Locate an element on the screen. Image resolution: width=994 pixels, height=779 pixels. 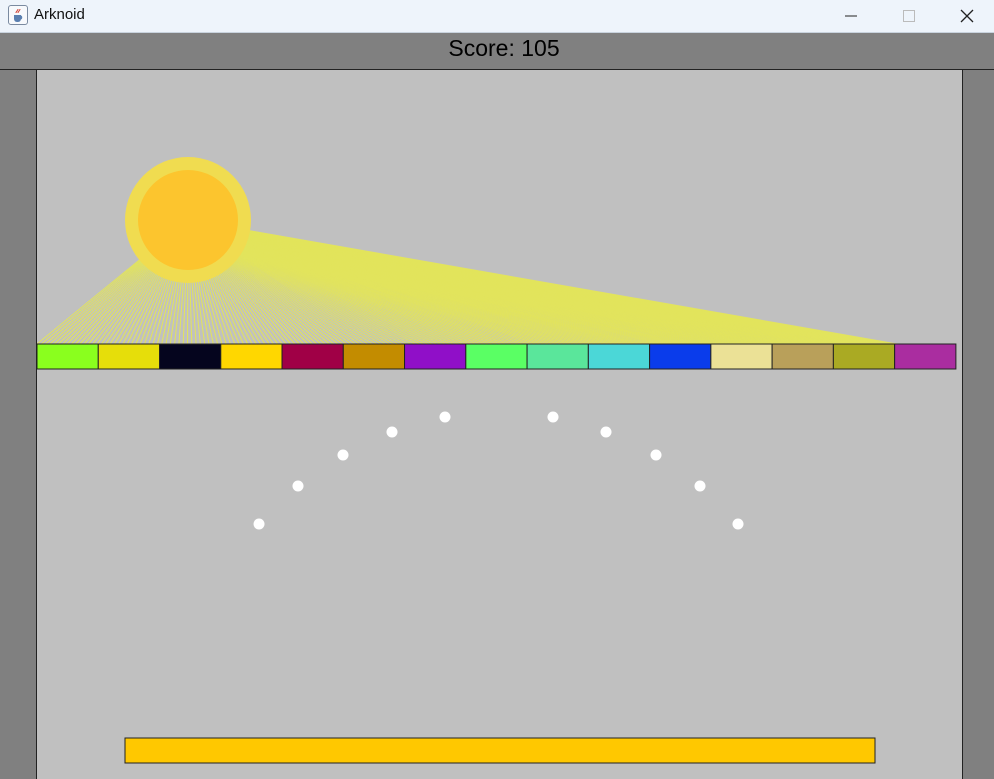
java-cup-icon is located at coordinates (18, 15).